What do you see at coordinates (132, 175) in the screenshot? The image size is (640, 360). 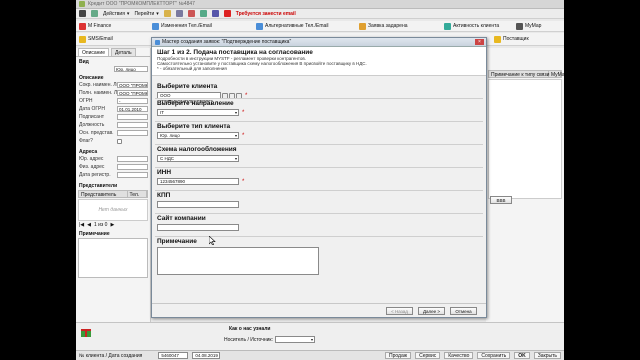 I see `registration-date-field` at bounding box center [132, 175].